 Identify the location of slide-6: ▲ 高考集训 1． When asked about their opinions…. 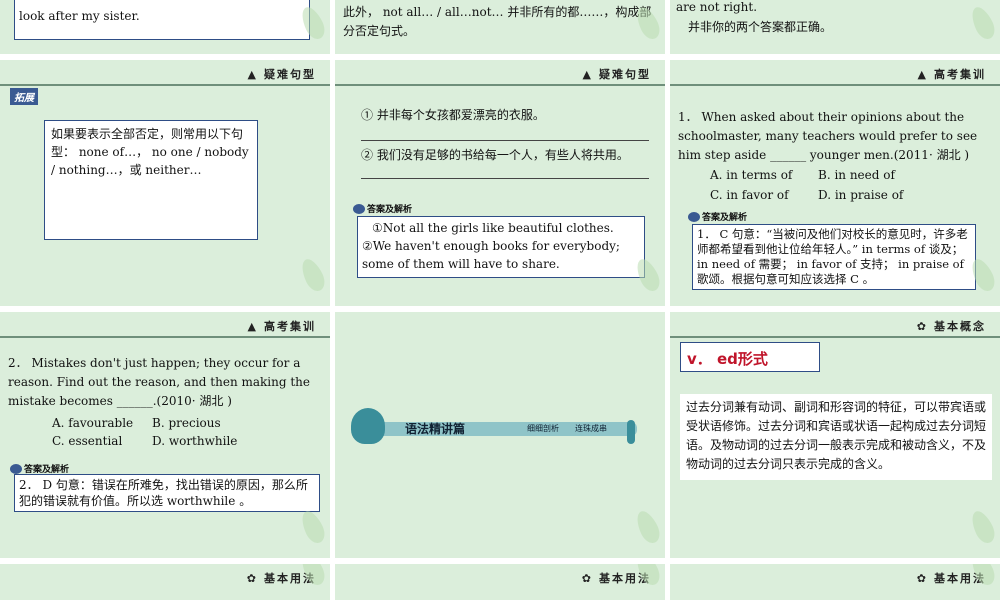
(835, 183).